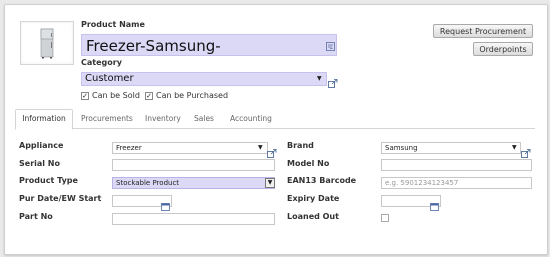 This screenshot has width=550, height=257. What do you see at coordinates (422, 183) in the screenshot?
I see `ean13-placeholder: e.g. 5901234123457` at bounding box center [422, 183].